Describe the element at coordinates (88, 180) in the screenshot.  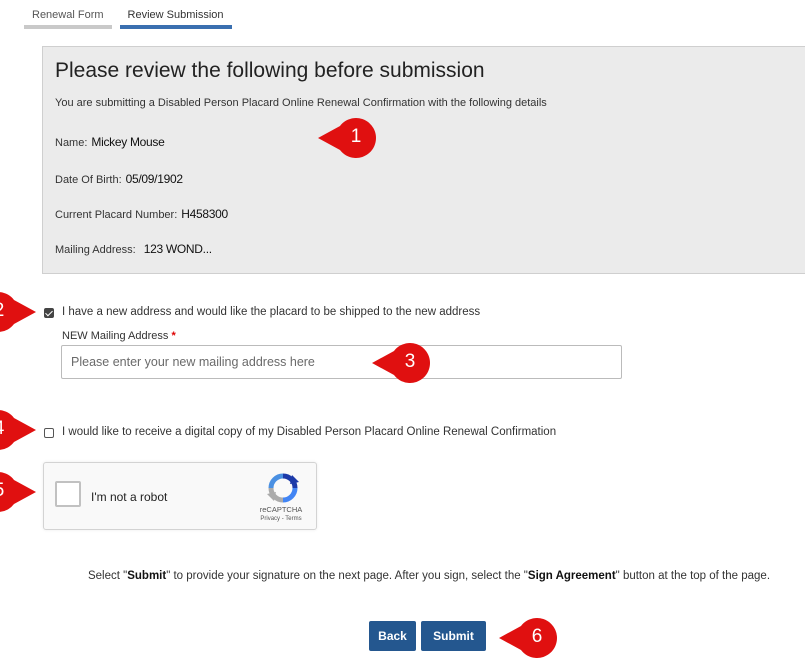
I see `field-dob-label: Date Of Birth:` at that location.